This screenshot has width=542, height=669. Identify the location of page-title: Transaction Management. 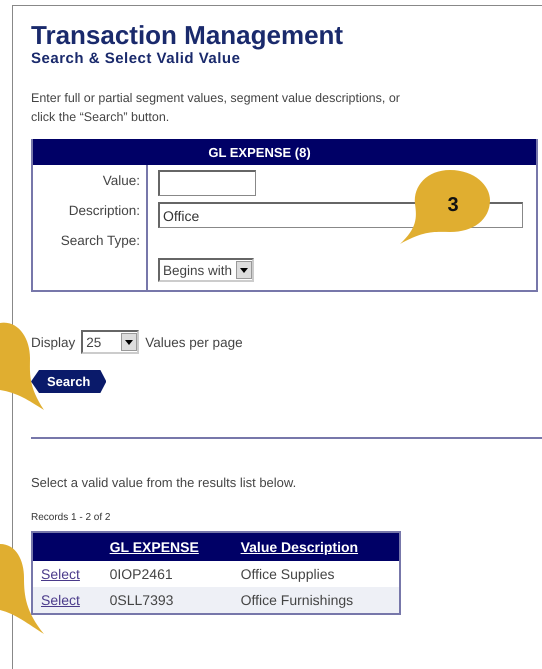
(187, 35).